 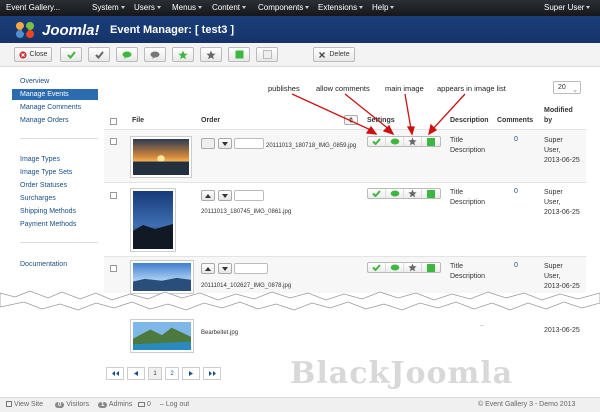 I want to click on square-gray-icon, so click(x=267, y=54).